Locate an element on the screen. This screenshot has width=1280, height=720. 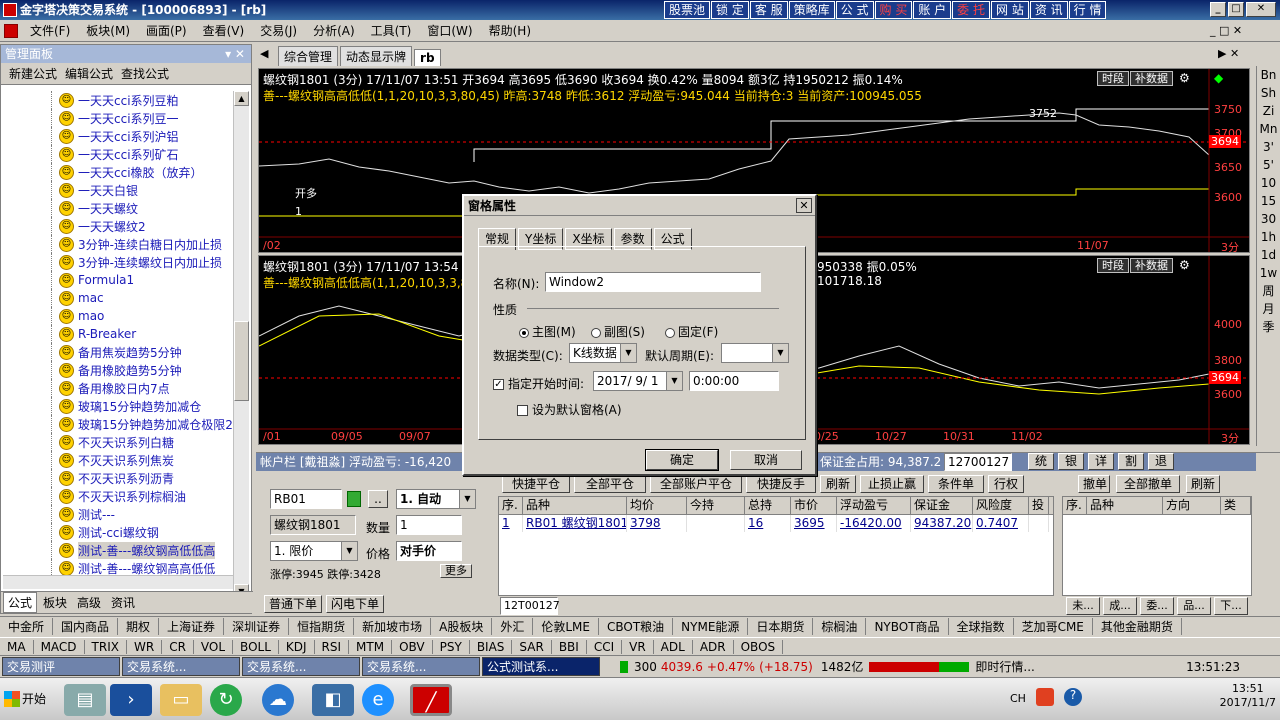
indicator-3: WR is located at coordinates (145, 646).